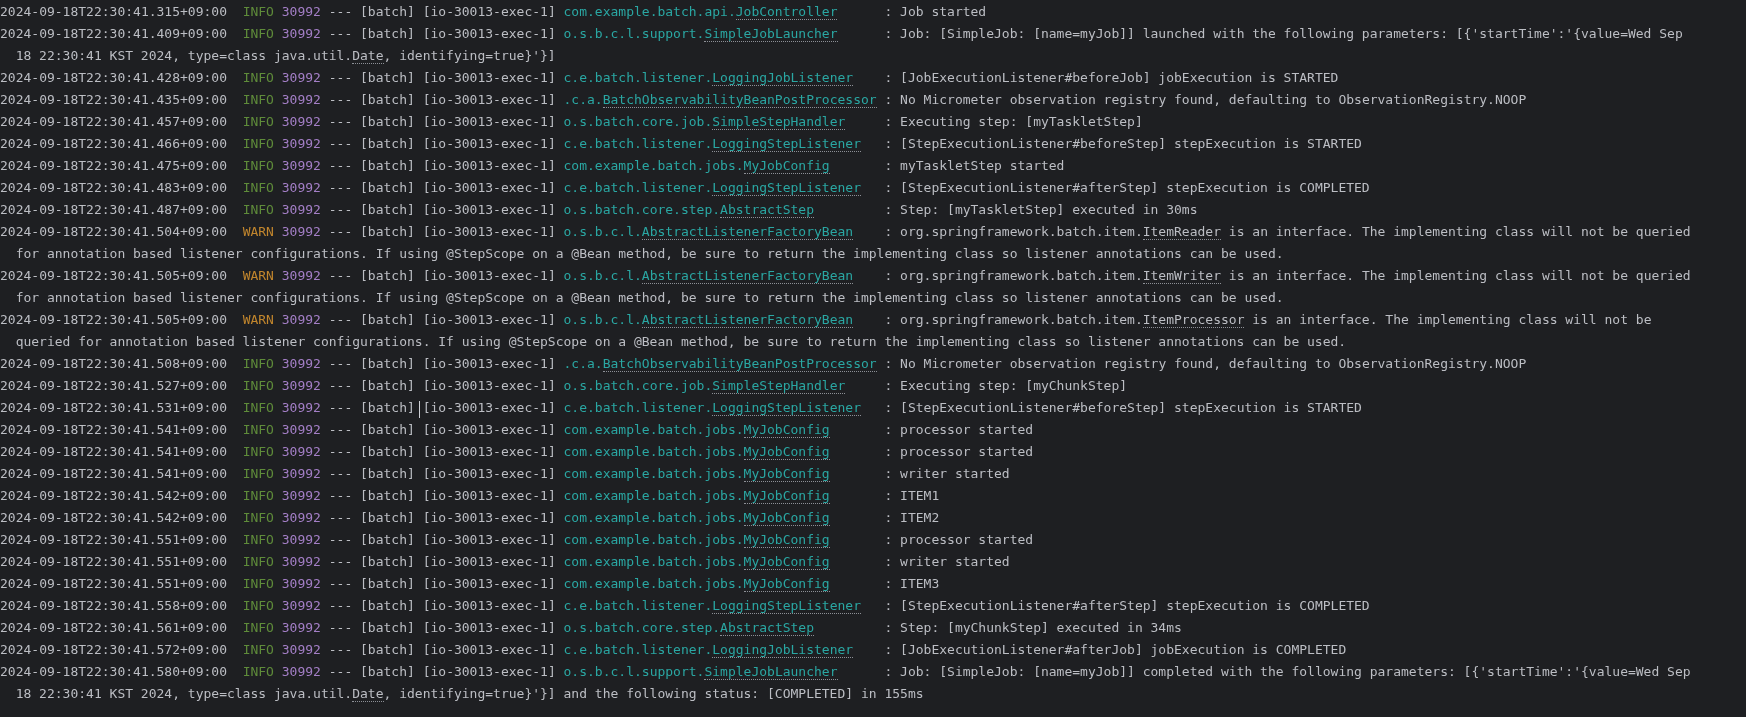 The image size is (1746, 717). I want to click on log-message: : writer started, so click(947, 561).